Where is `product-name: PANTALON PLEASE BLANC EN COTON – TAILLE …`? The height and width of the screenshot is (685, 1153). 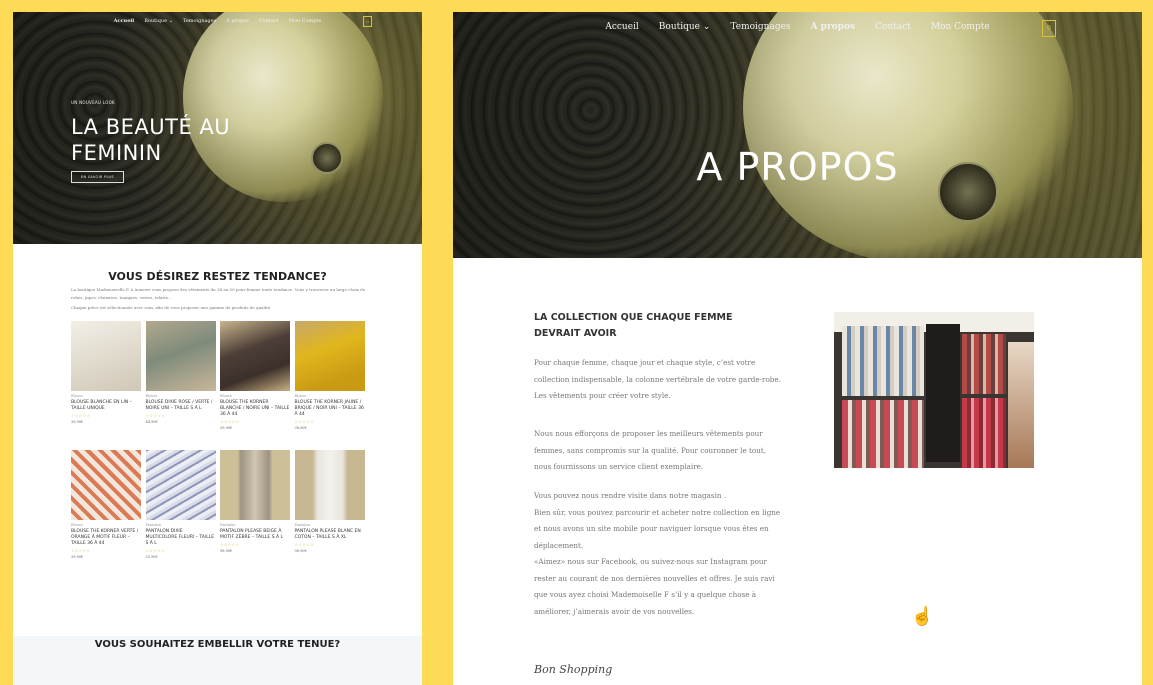
product-name: PANTALON PLEASE BLANC EN COTON – TAILLE … is located at coordinates (330, 535).